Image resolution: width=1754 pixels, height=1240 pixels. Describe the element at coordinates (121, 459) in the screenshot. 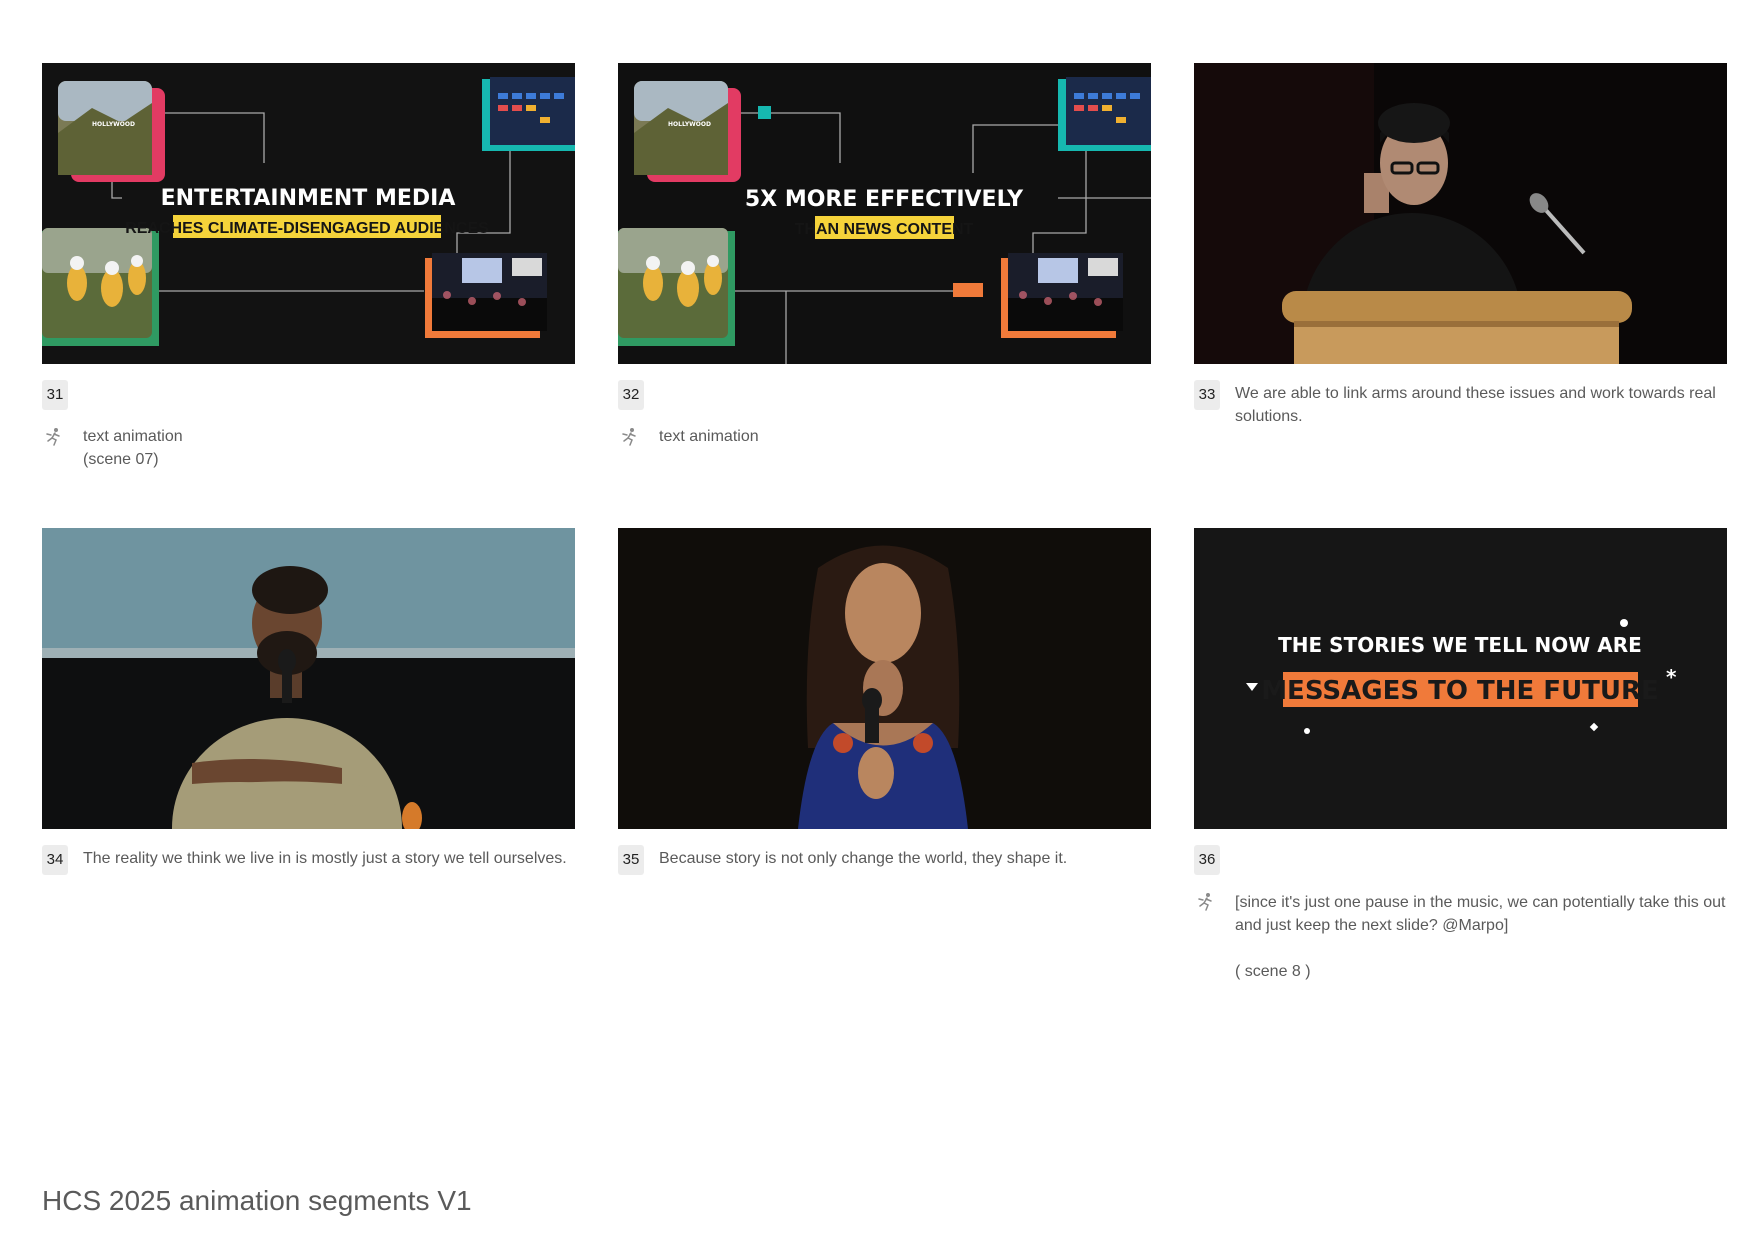

I see `scene-31-annotation-extra: (scene 07)` at that location.